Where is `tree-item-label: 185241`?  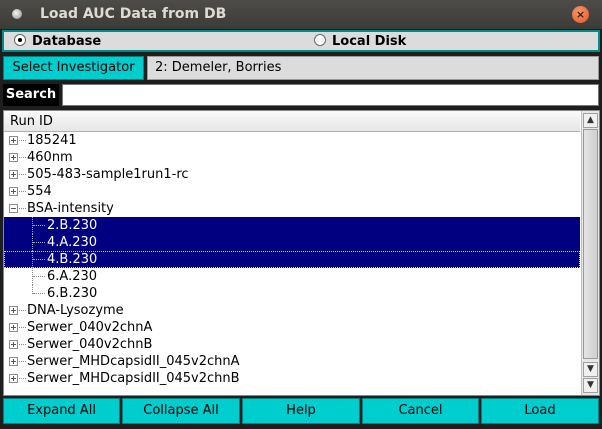
tree-item-label: 185241 is located at coordinates (52, 140).